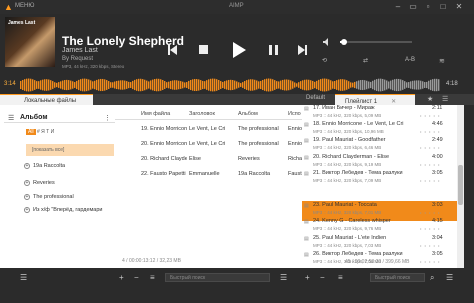 The width and height of the screenshot is (474, 303). What do you see at coordinates (437, 189) in the screenshot?
I see `playlist-item-duration: 3:23` at bounding box center [437, 189].